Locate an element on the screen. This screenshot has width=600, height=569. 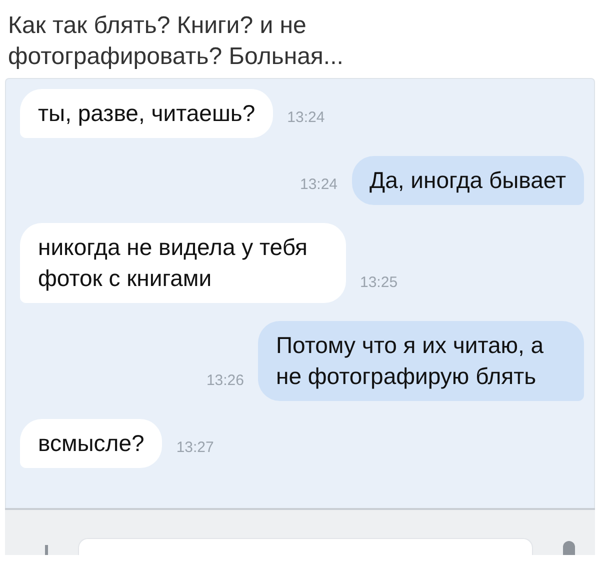
message-time: 13:25 is located at coordinates (379, 283).